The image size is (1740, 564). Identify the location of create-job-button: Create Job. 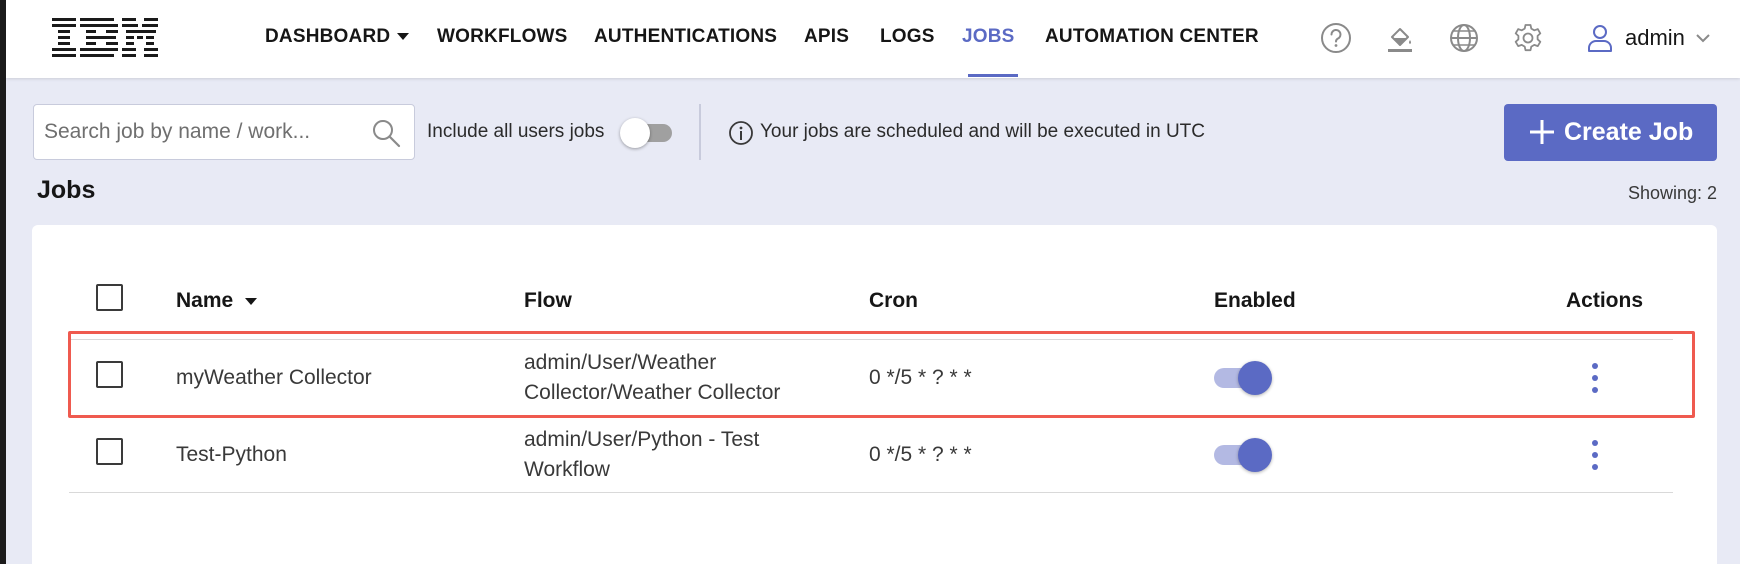
(1610, 132).